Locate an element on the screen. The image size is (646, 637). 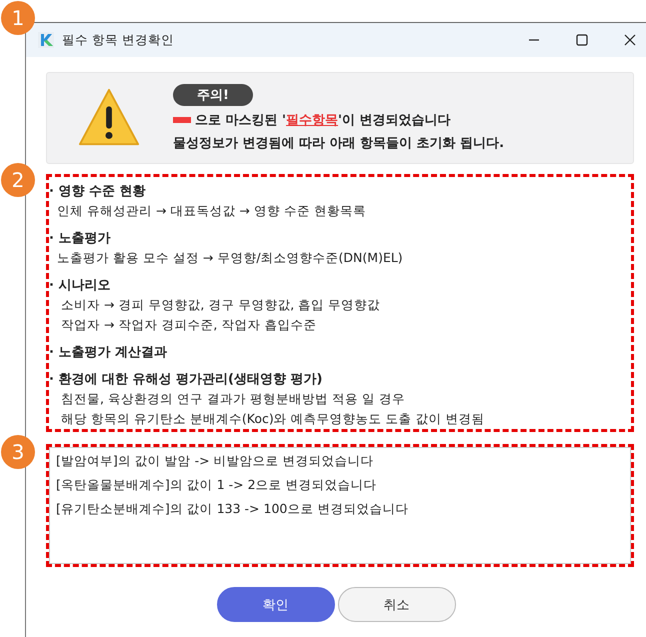
section-text: 노출평가 활용 모수 설정 → 무영향/최소영향수준(DN(M)EL) is located at coordinates (230, 258).